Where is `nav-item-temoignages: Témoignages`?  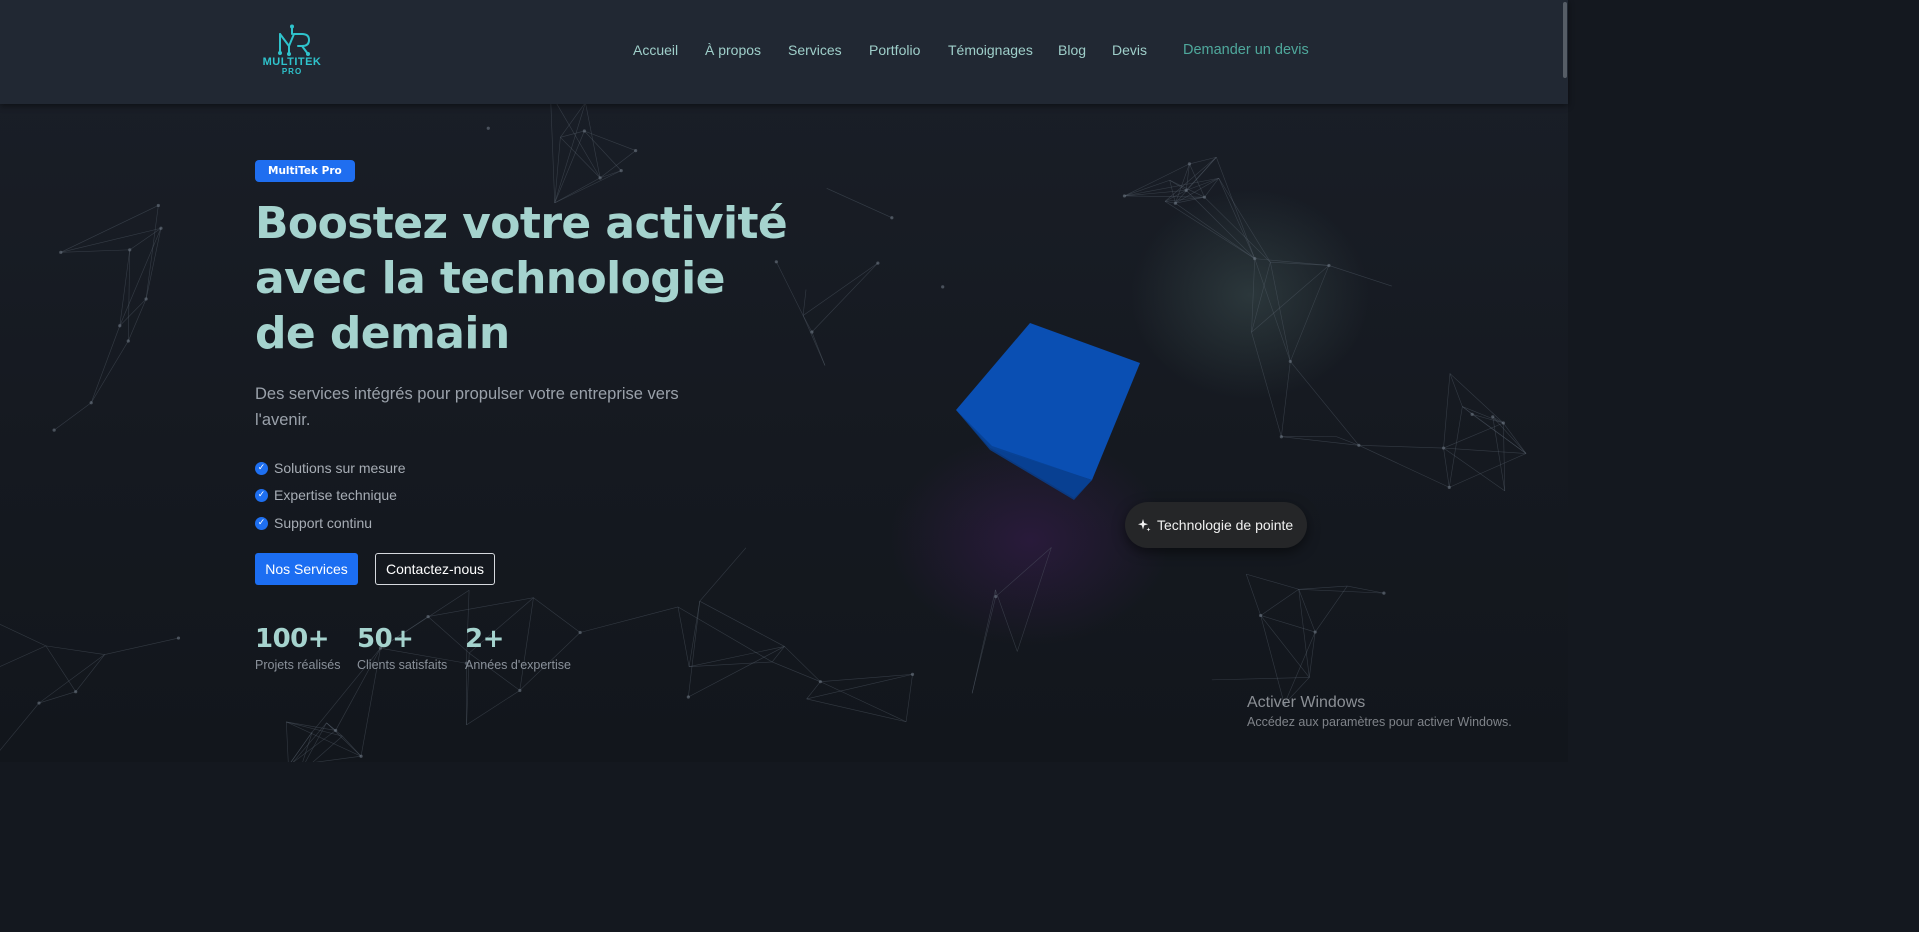
nav-item-temoignages: Témoignages is located at coordinates (990, 50).